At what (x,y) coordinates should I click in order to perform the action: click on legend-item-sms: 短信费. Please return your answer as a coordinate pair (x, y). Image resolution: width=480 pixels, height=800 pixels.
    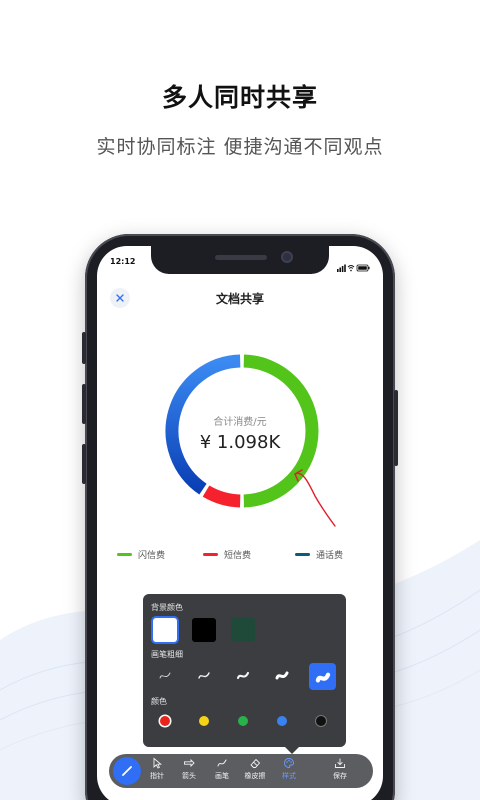
    Looking at the image, I should click on (227, 554).